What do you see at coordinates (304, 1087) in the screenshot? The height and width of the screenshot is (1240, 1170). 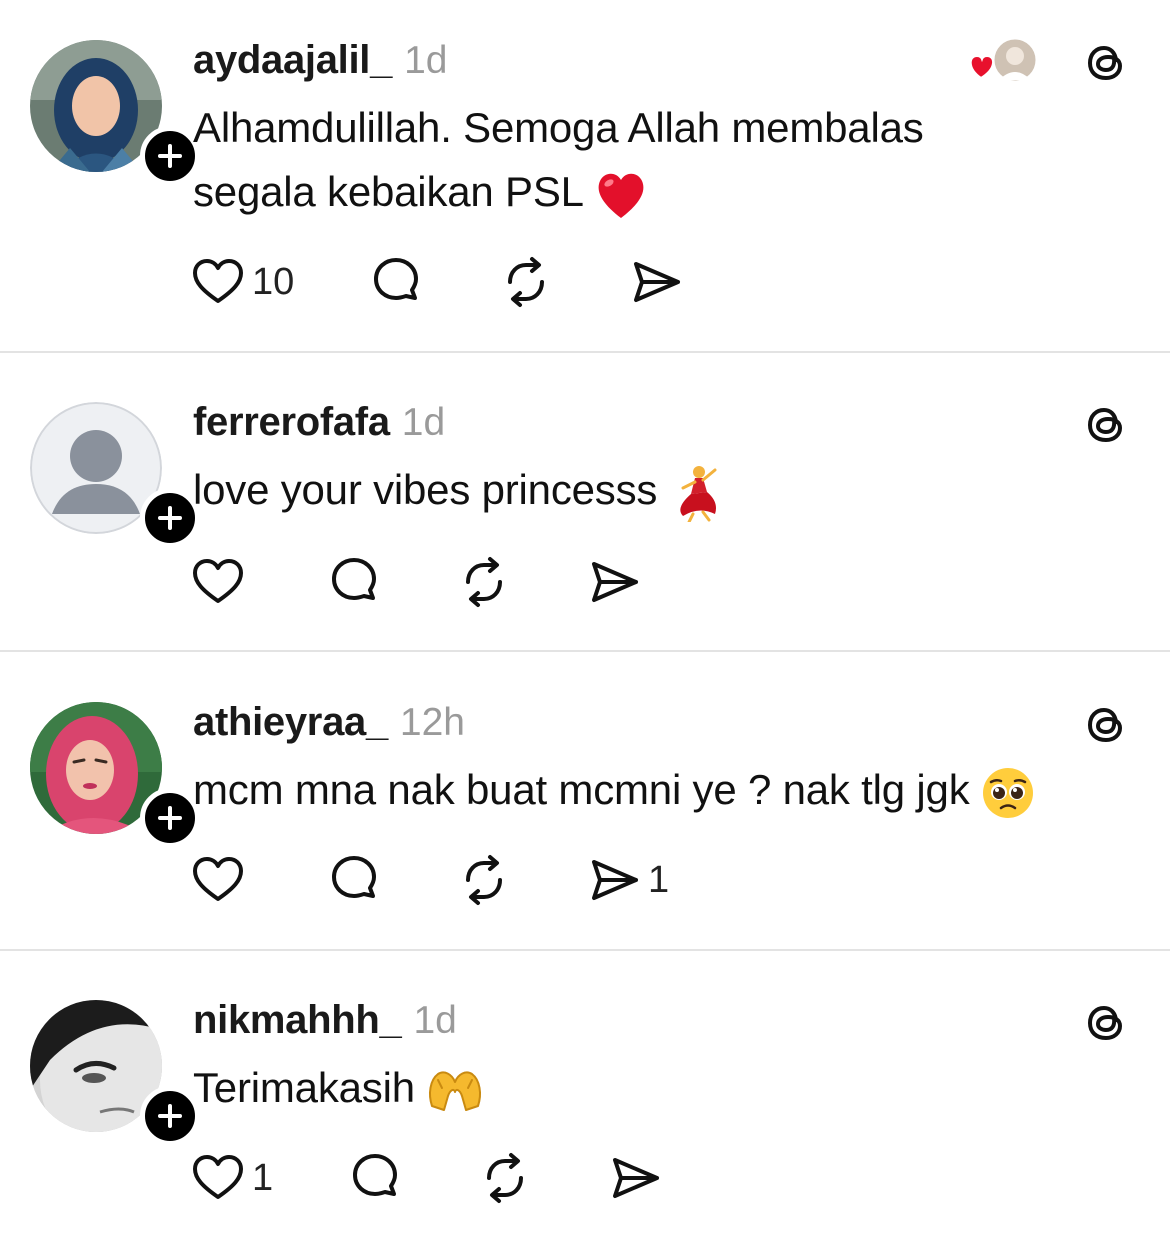 I see `reply-text-line: Terimakasih` at bounding box center [304, 1087].